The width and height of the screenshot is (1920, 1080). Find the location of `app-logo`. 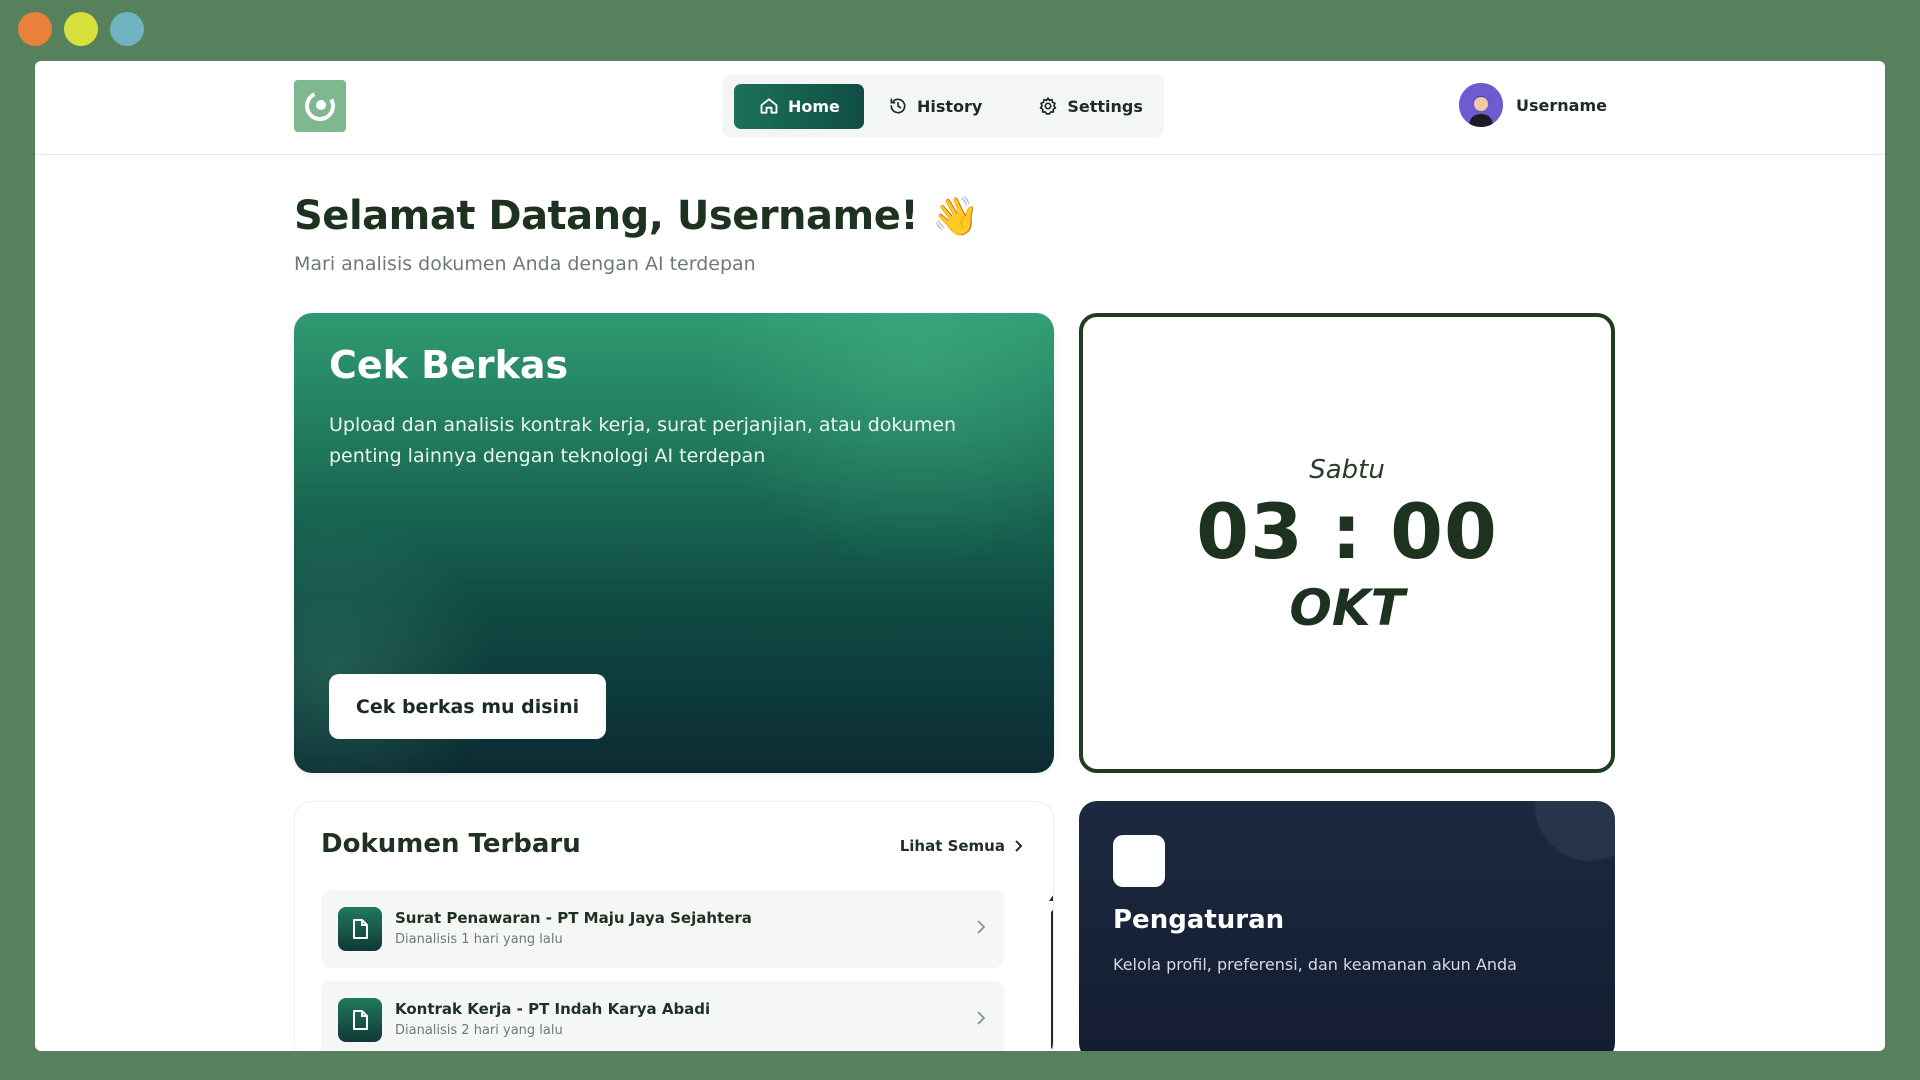

app-logo is located at coordinates (320, 106).